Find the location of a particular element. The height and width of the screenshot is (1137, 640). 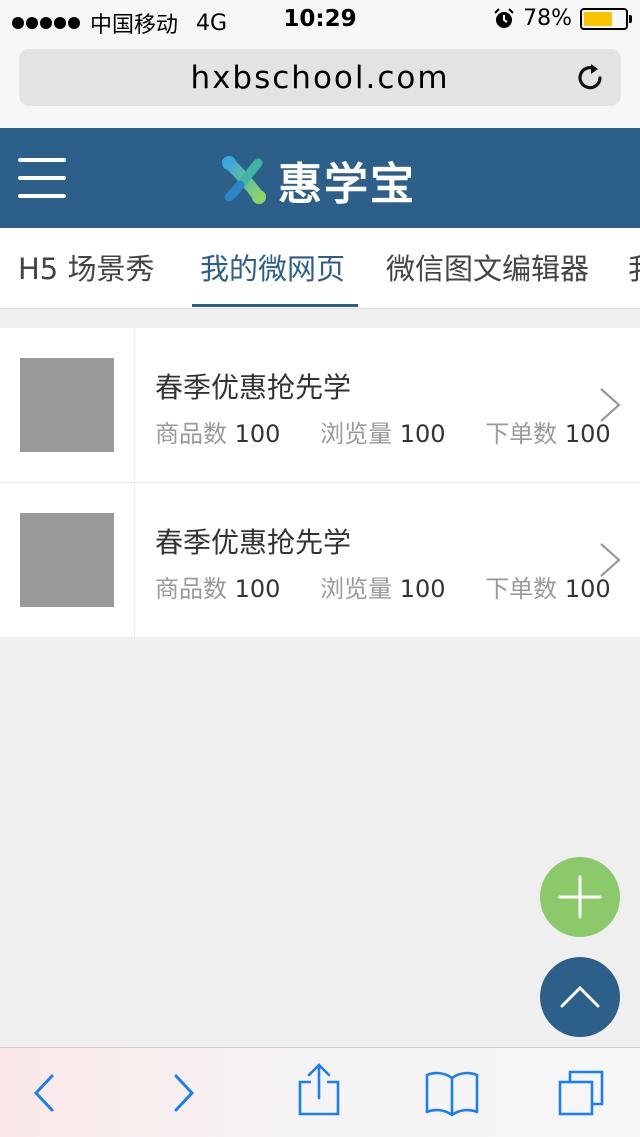

status-bar: 中国移动 4G 10:29 78% is located at coordinates (320, 20).